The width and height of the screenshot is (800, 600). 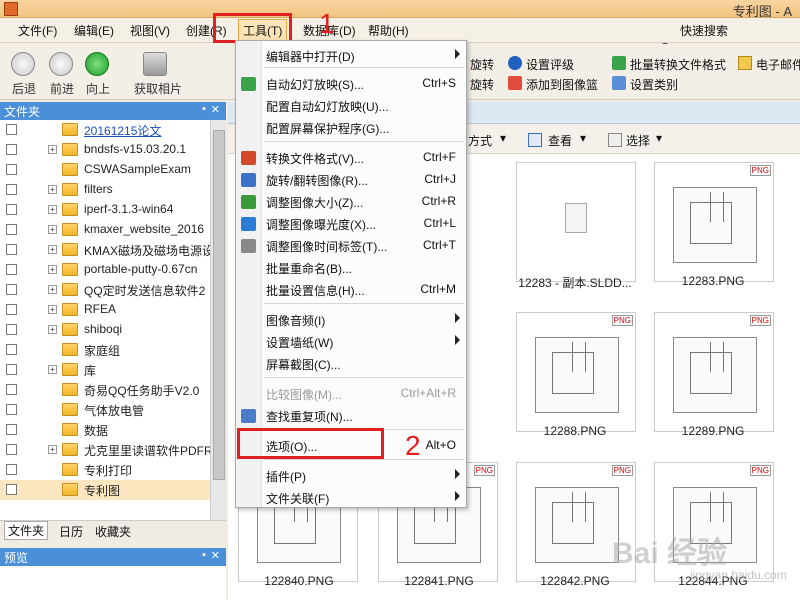 What do you see at coordinates (562, 84) in the screenshot?
I see `add-to-basket-button: 添加到图像篮` at bounding box center [562, 84].